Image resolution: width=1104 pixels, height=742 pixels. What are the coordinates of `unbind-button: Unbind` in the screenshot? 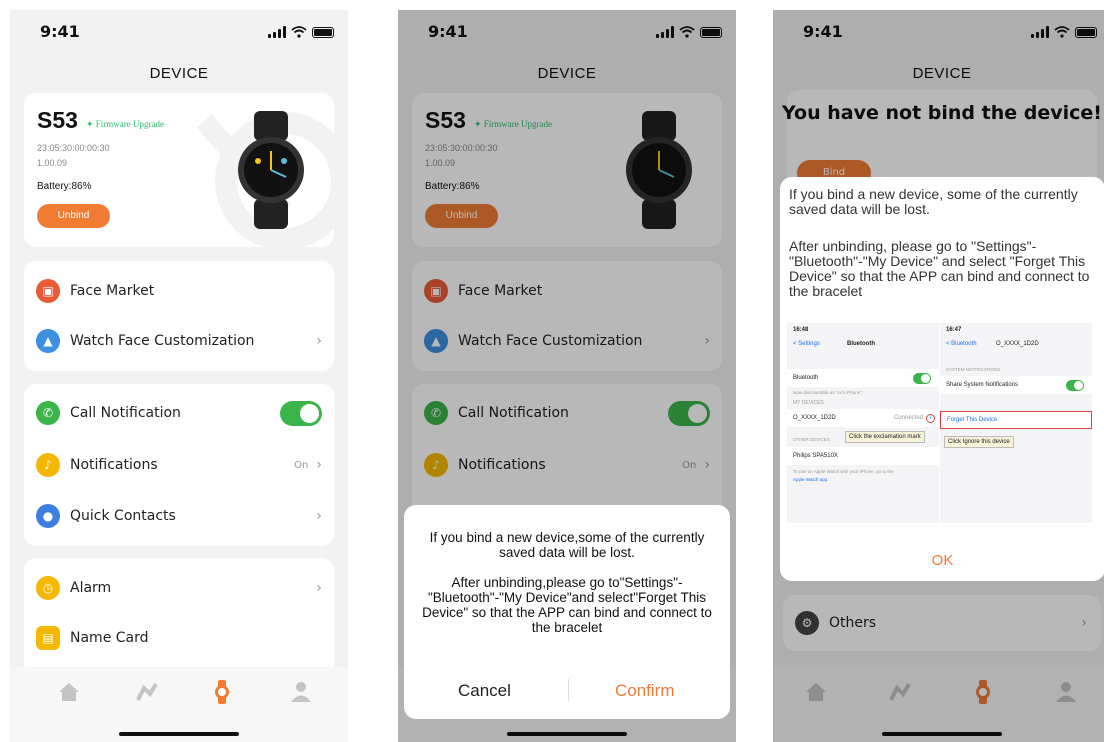 It's located at (73, 216).